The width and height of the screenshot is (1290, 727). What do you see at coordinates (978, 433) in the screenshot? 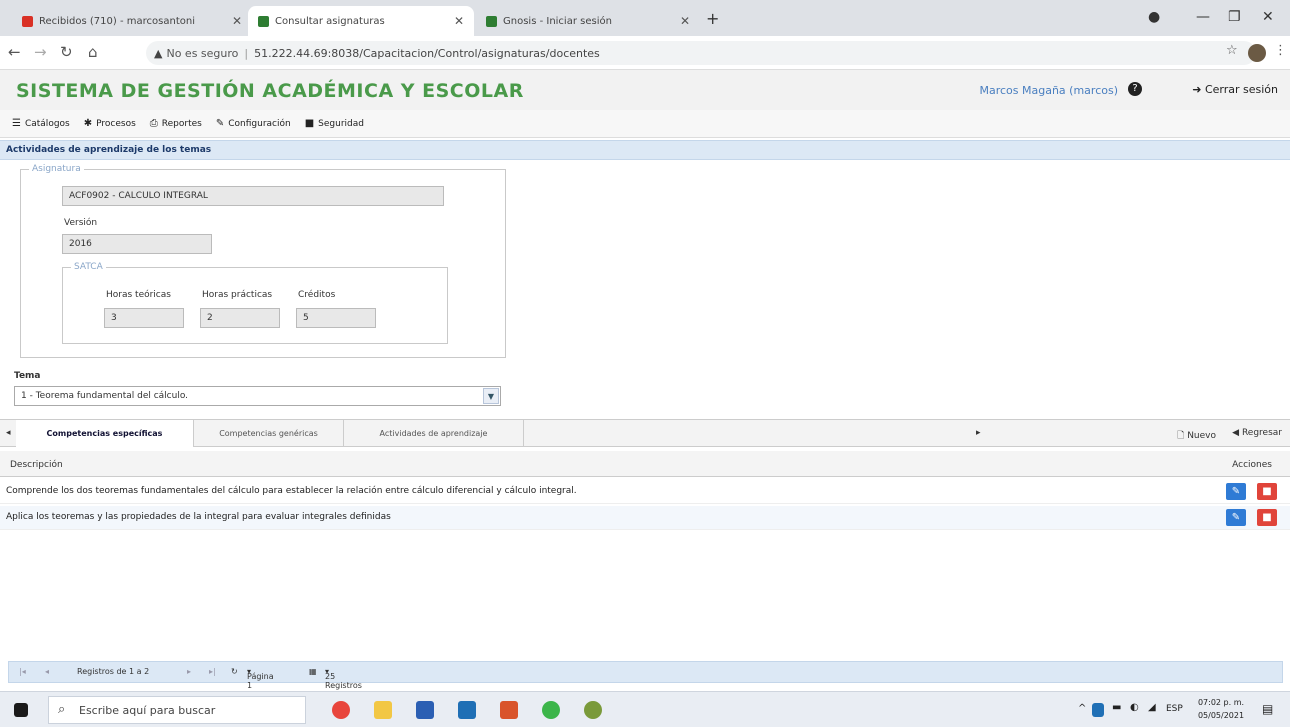
I see `tab-scroll-right-icon: ▸` at bounding box center [978, 433].